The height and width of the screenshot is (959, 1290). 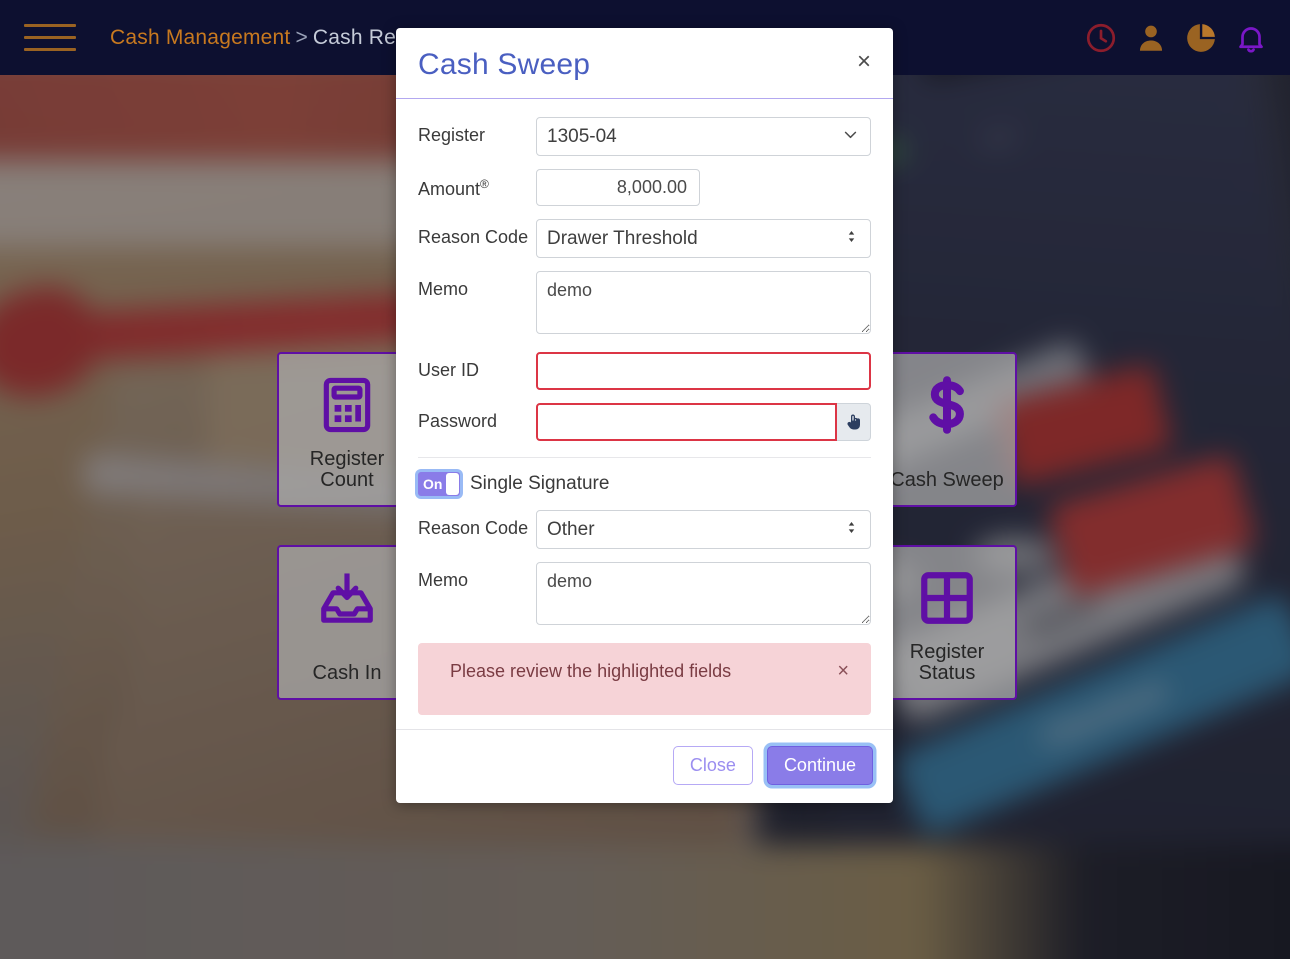 I want to click on memo-secondary-textarea: demo, so click(x=703, y=593).